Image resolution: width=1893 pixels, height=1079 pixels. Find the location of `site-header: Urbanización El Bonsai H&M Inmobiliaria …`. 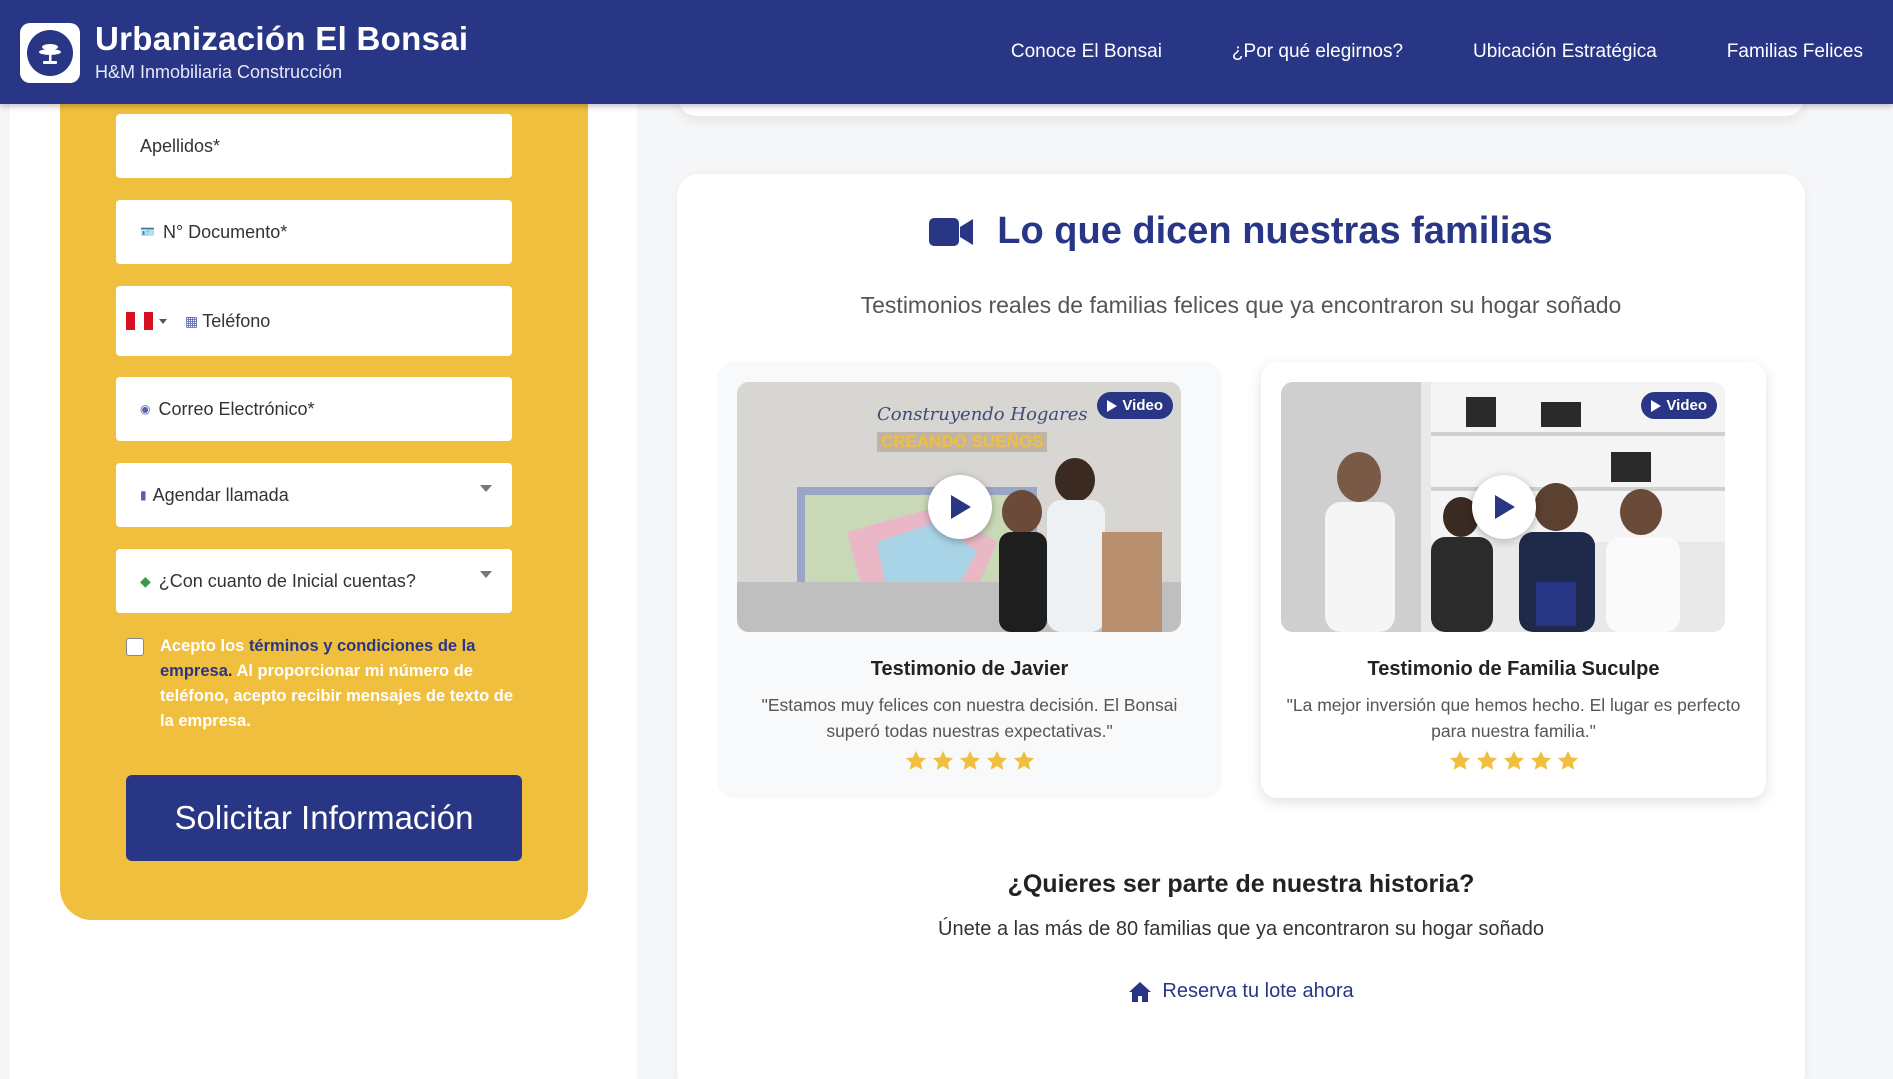

site-header: Urbanización El Bonsai H&M Inmobiliaria … is located at coordinates (946, 52).